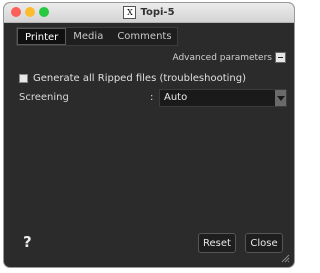  Describe the element at coordinates (264, 243) in the screenshot. I see `close-button: Close` at that location.